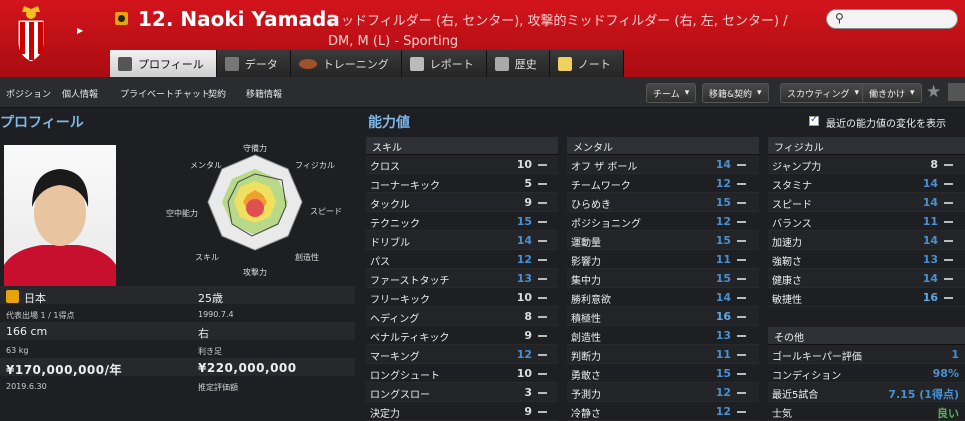  What do you see at coordinates (856, 93) in the screenshot?
I see `chevron-down-icon: ▾` at bounding box center [856, 93].